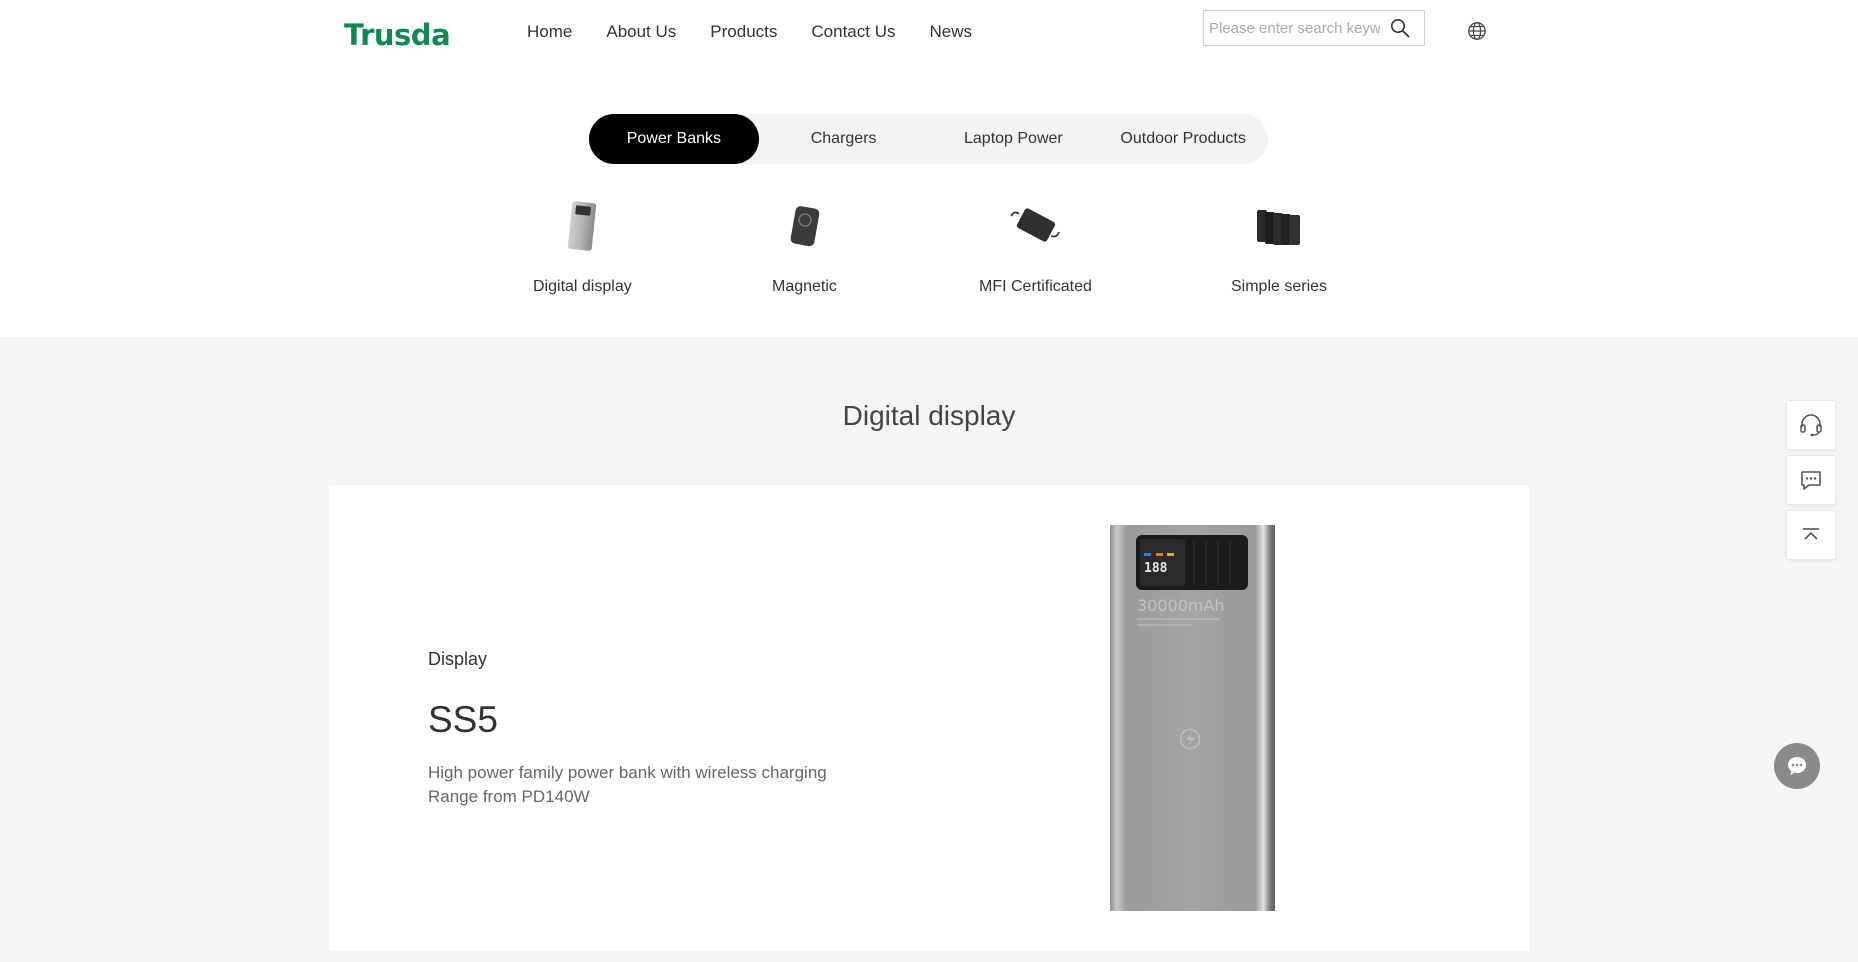 The width and height of the screenshot is (1858, 962). Describe the element at coordinates (1035, 226) in the screenshot. I see `mfi-certificated-thumbnail` at that location.